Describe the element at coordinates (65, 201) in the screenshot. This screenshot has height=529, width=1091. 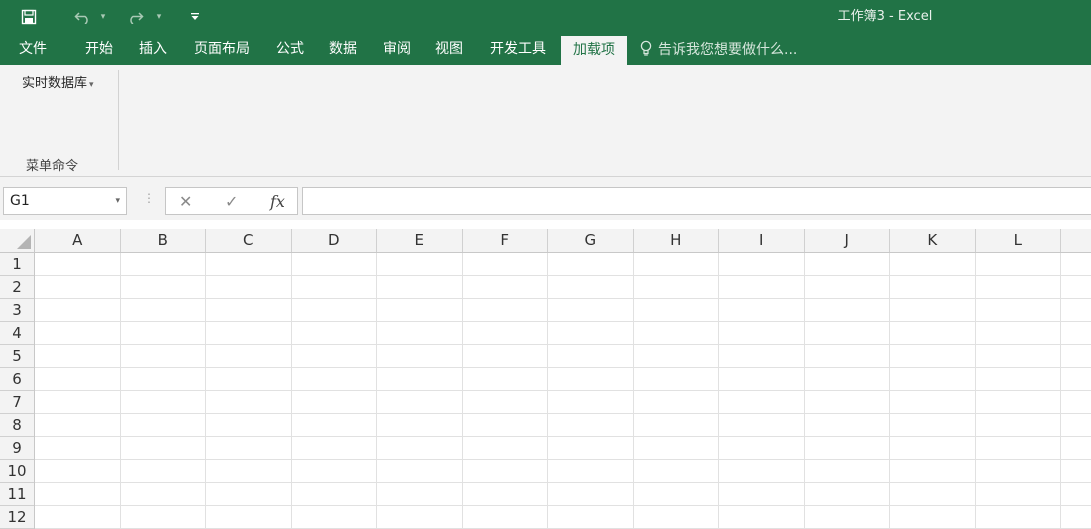
I see `name-box: G1 ▾` at that location.